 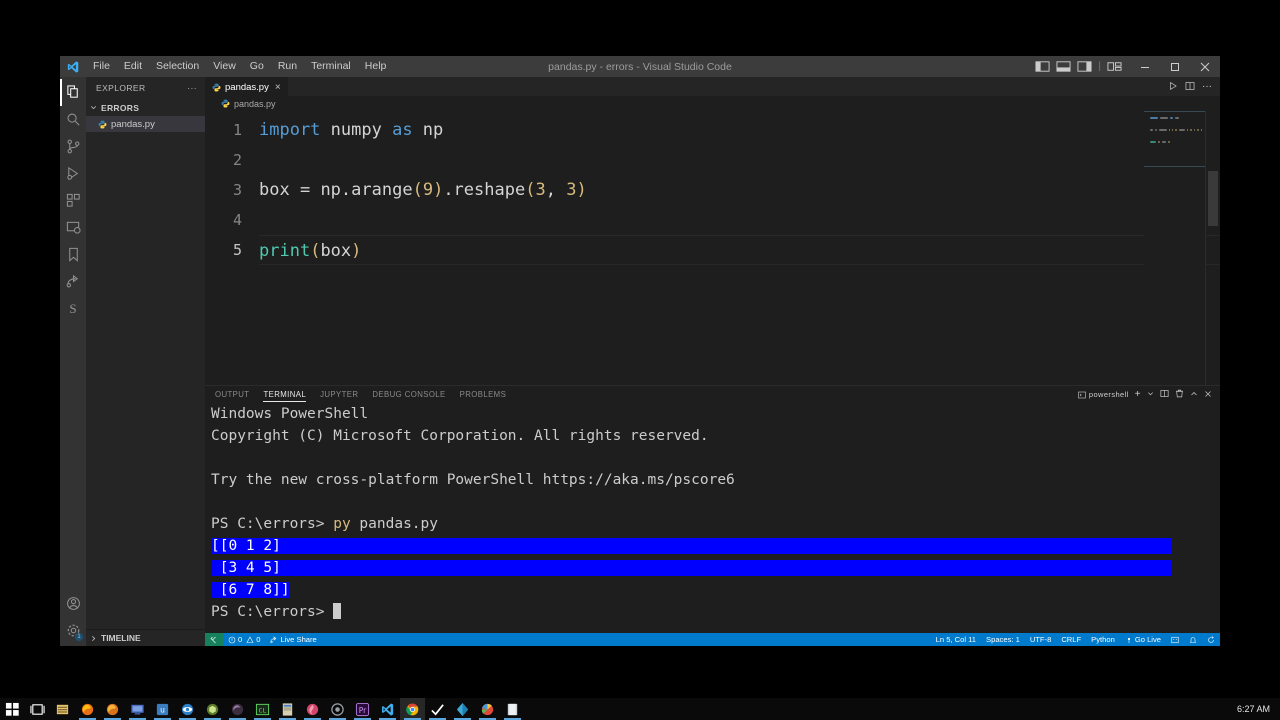 What do you see at coordinates (1175, 639) in the screenshot?
I see `status-feedback` at bounding box center [1175, 639].